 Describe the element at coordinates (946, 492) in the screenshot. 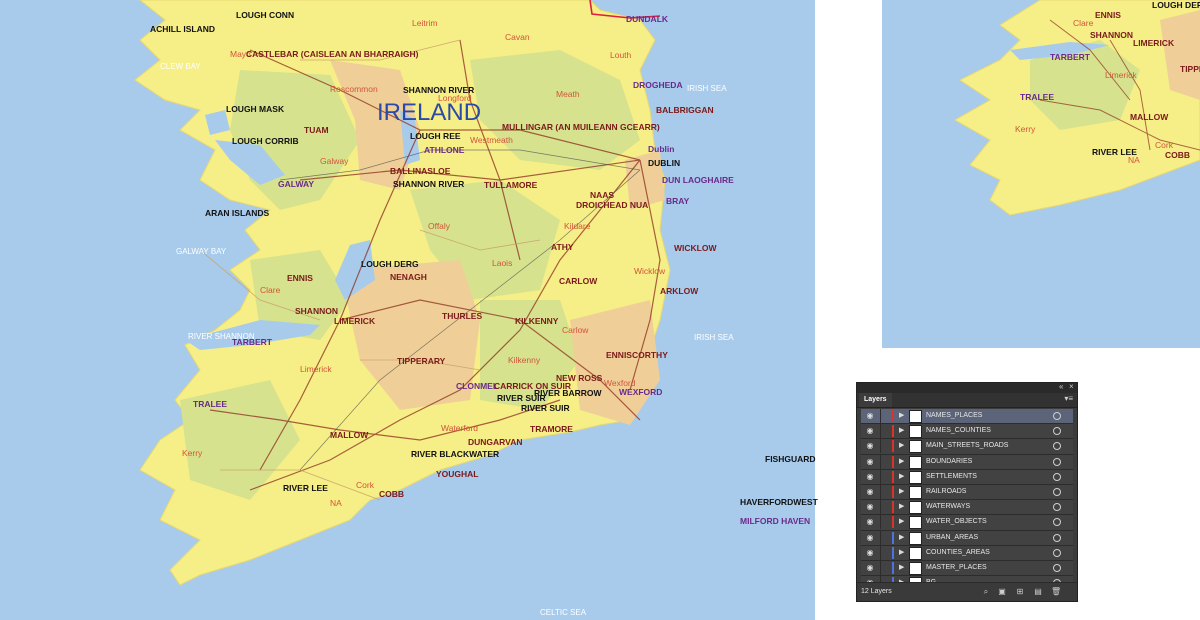

I see `layer-name: RAILROADS` at that location.